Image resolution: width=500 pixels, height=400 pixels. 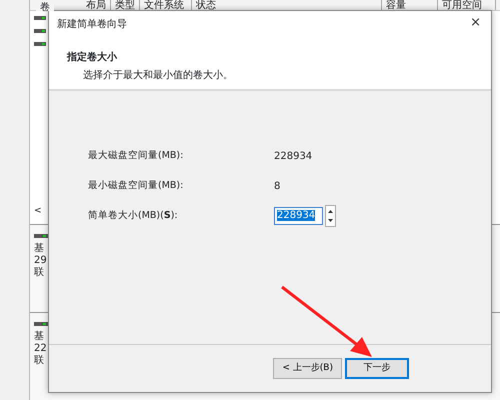 I want to click on page-heading: 指定卷大小, so click(x=92, y=57).